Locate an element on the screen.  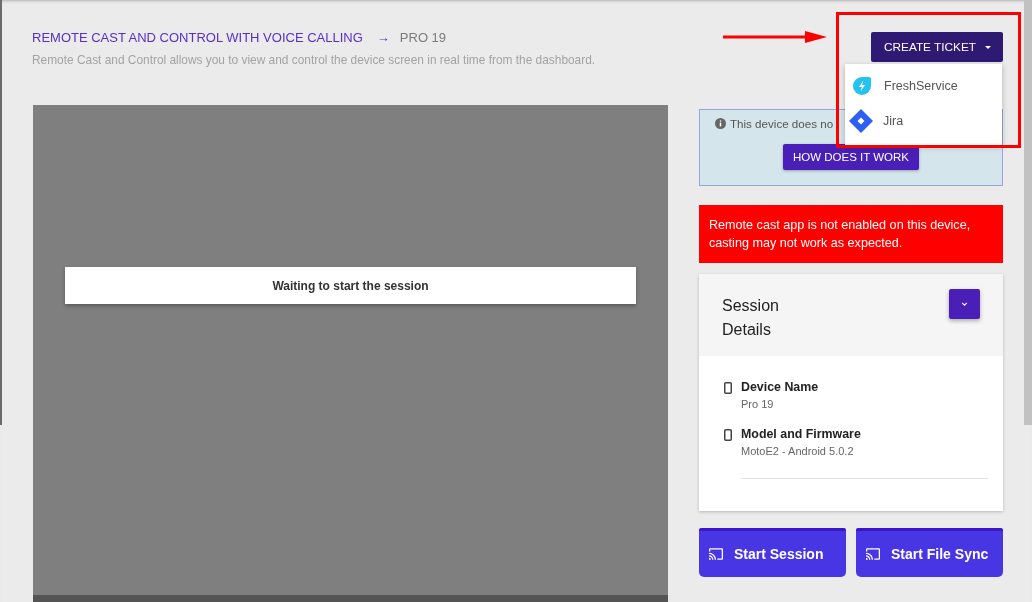
breadcrumb-arrow: → is located at coordinates (383, 37).